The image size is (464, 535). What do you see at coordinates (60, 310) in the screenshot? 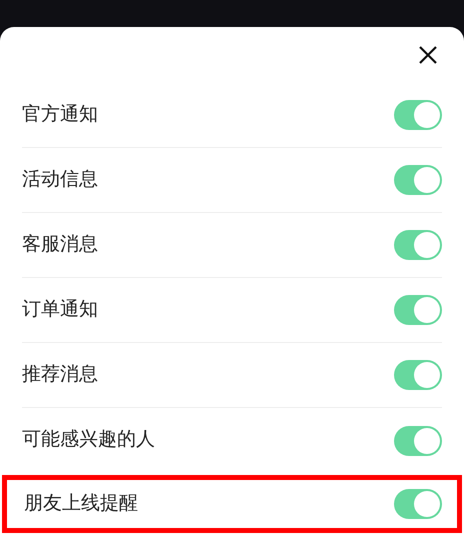
I see `setting-label: 订单通知` at bounding box center [60, 310].